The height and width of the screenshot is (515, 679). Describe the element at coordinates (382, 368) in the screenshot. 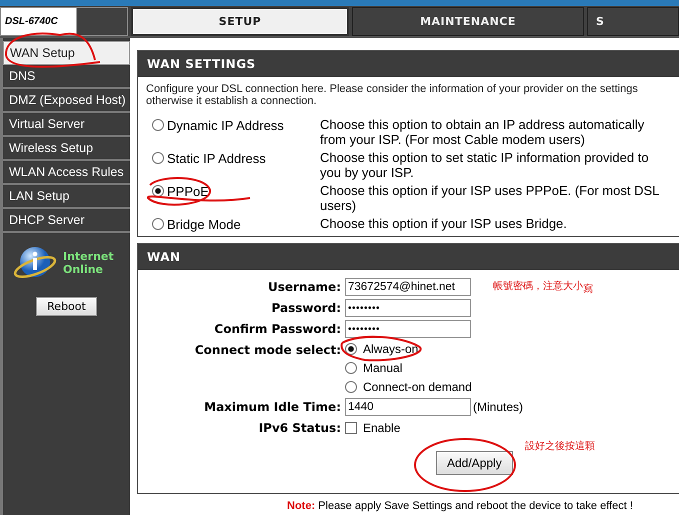

I see `radio-label: Manual` at that location.